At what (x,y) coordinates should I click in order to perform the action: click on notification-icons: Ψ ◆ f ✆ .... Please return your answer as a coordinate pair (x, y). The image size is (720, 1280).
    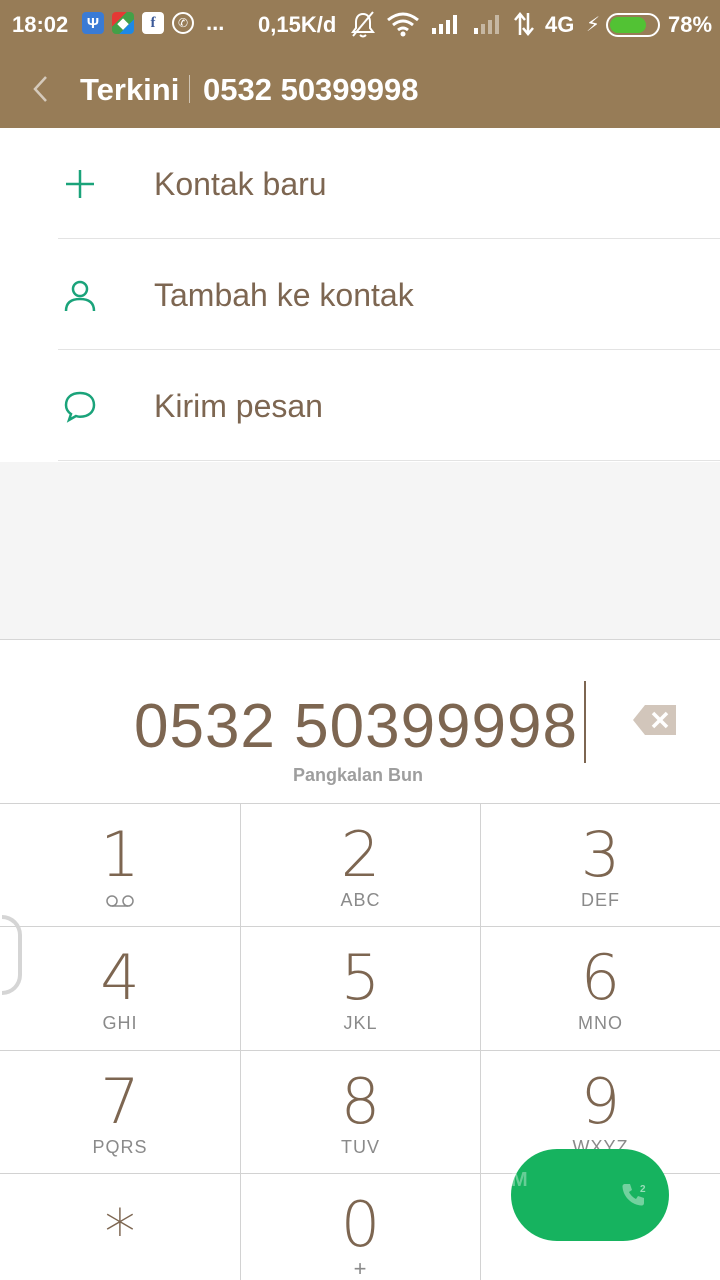
    Looking at the image, I should click on (153, 23).